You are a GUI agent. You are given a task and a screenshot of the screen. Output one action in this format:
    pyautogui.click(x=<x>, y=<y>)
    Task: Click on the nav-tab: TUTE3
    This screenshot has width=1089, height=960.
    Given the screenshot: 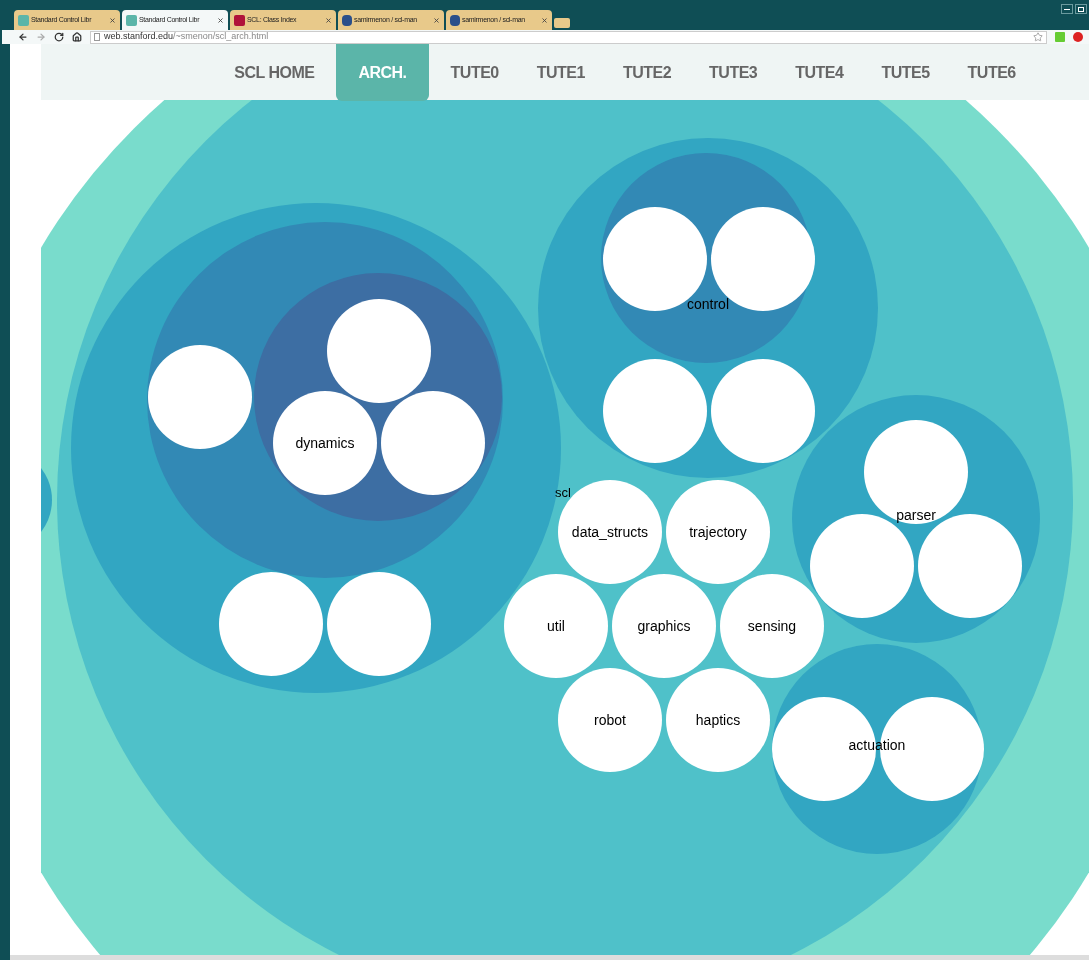 What is the action you would take?
    pyautogui.click(x=733, y=72)
    